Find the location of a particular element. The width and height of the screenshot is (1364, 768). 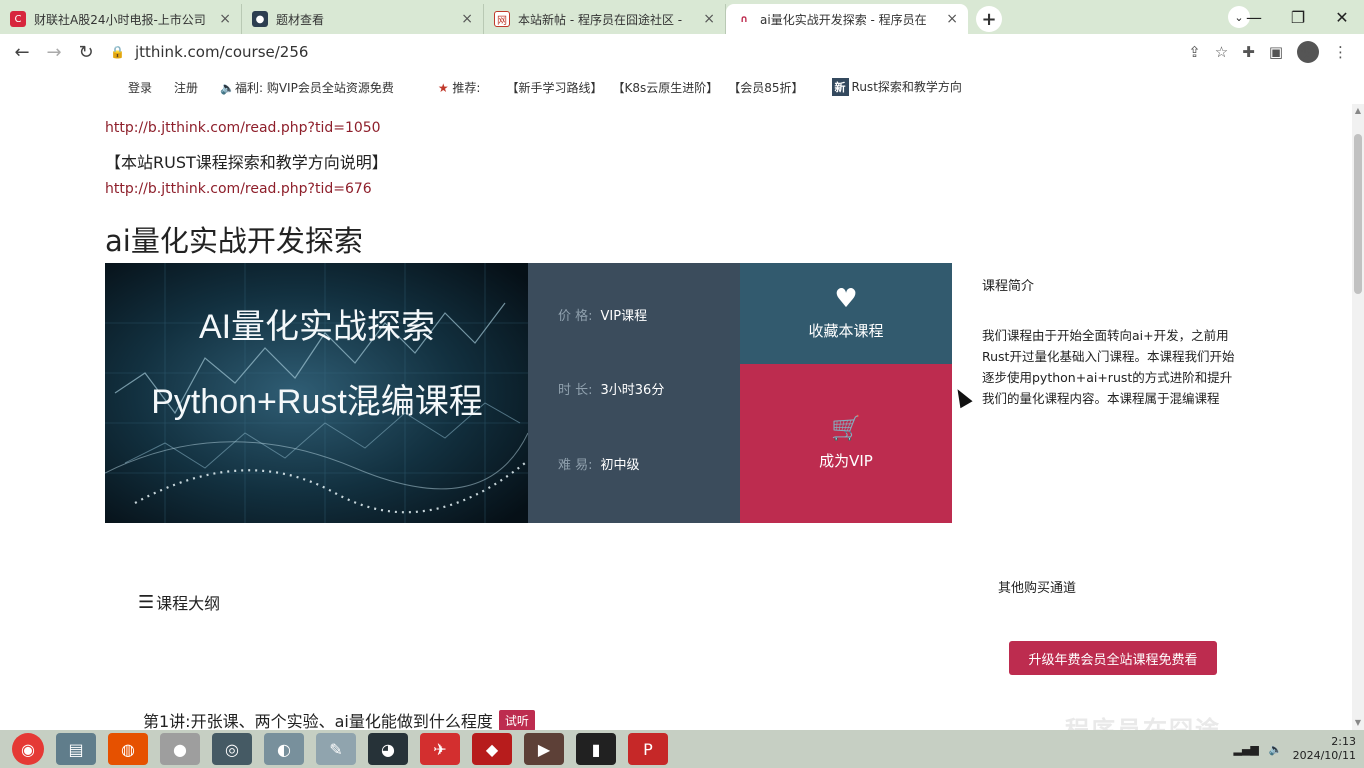

address-bar: 🔒 jtthink.com/course/256 is located at coordinates (649, 52).